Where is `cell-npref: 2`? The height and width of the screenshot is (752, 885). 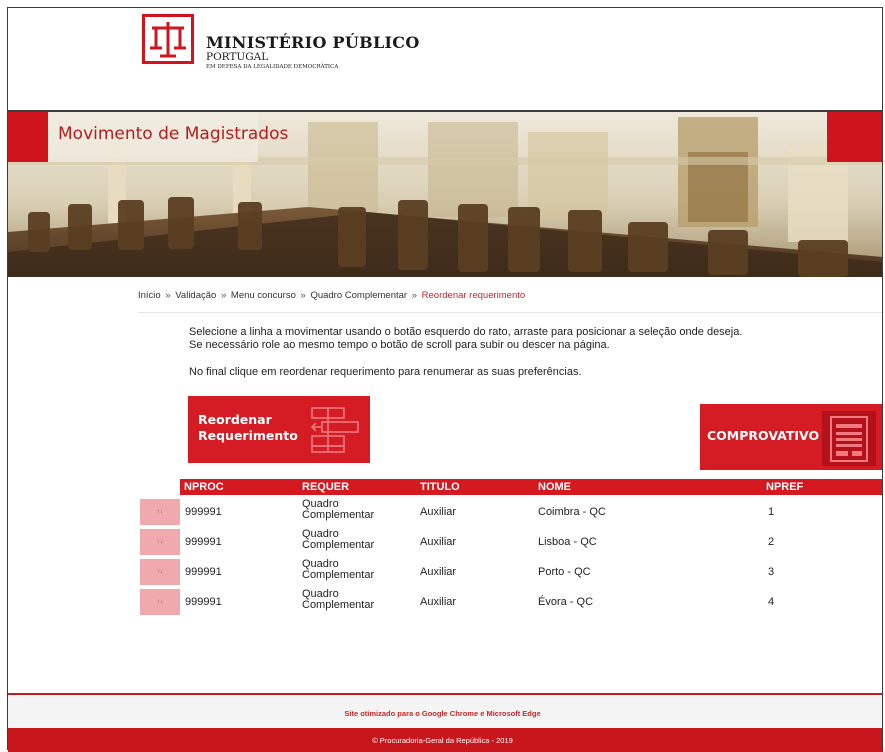 cell-npref: 2 is located at coordinates (771, 542).